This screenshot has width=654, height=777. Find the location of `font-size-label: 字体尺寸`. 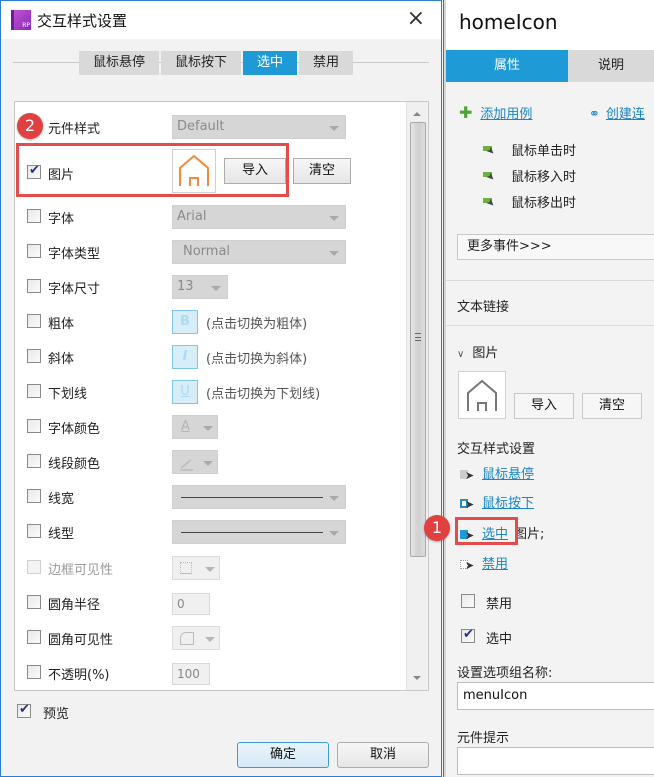

font-size-label: 字体尺寸 is located at coordinates (74, 289).